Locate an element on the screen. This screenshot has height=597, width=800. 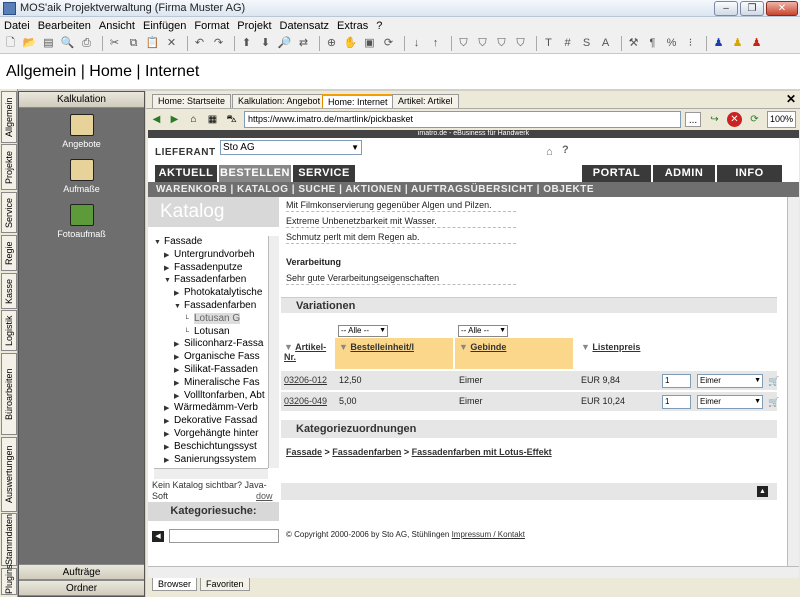
artikel-link: 03206-012 is located at coordinates (305, 380).